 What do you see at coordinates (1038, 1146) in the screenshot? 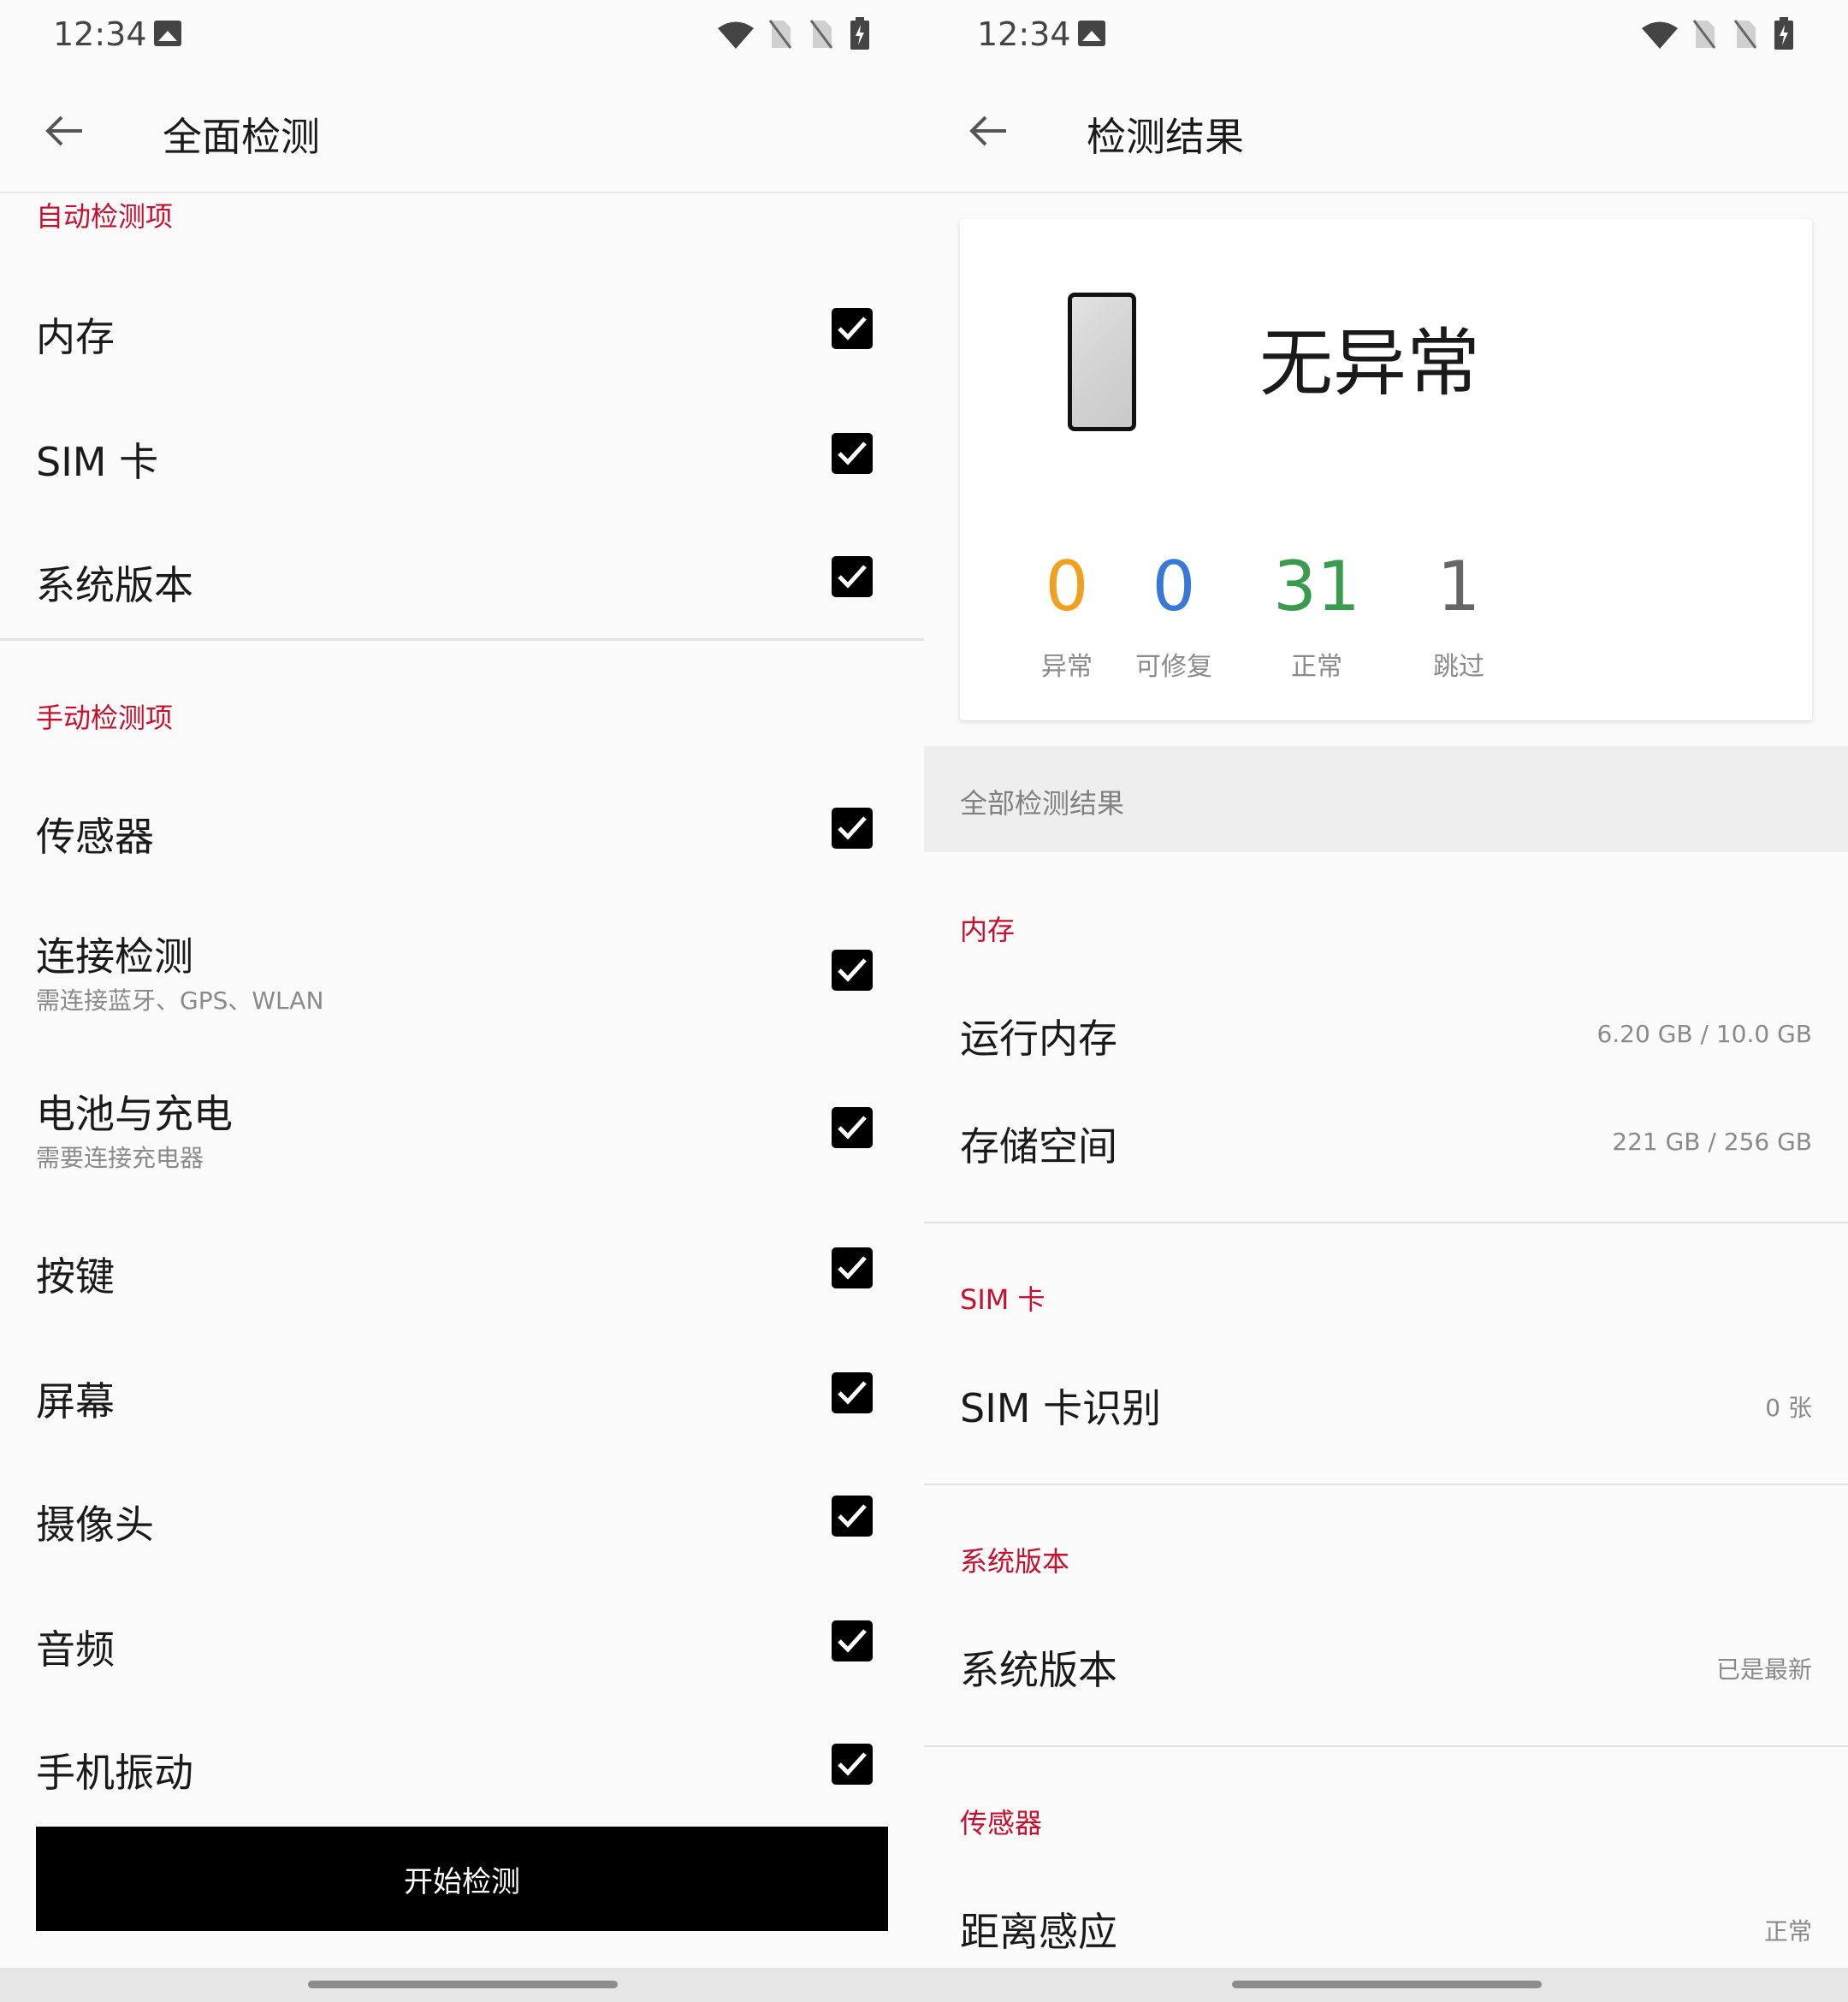
I see `result-item-label: 存储空间` at bounding box center [1038, 1146].